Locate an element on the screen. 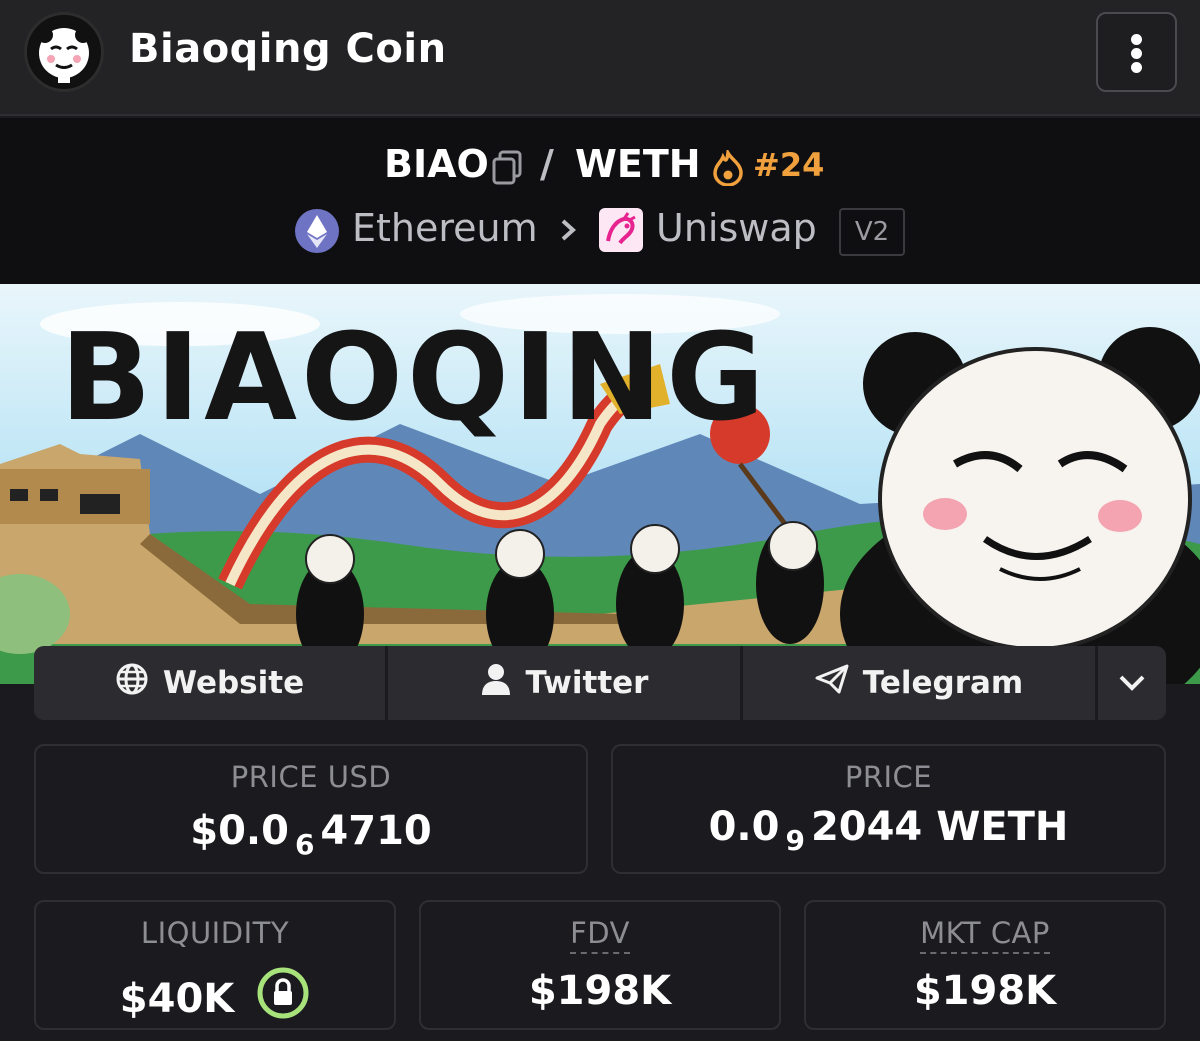 The image size is (1200, 1041). lock-icon is located at coordinates (283, 998).